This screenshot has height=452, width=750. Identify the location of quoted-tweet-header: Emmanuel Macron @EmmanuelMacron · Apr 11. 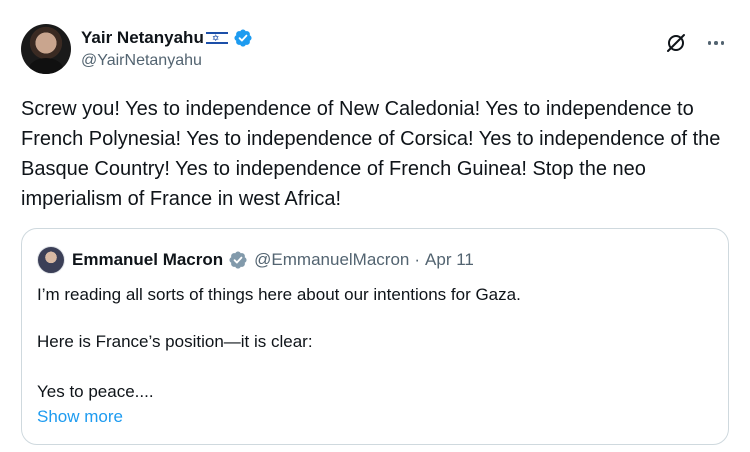
(255, 260).